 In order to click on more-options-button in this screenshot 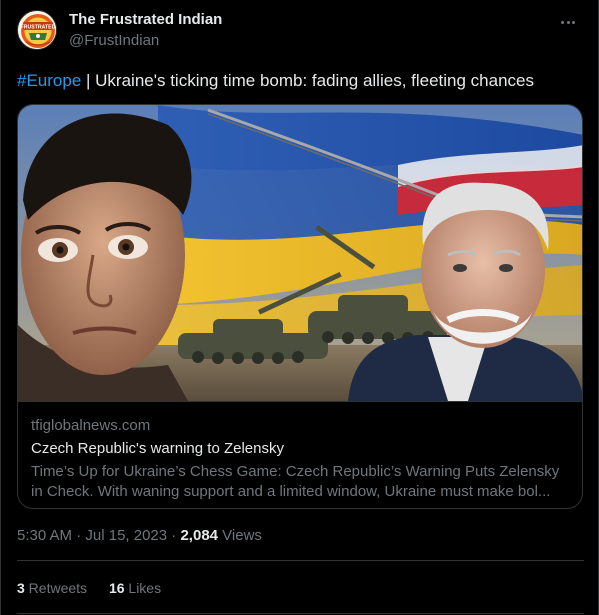, I will do `click(568, 22)`.